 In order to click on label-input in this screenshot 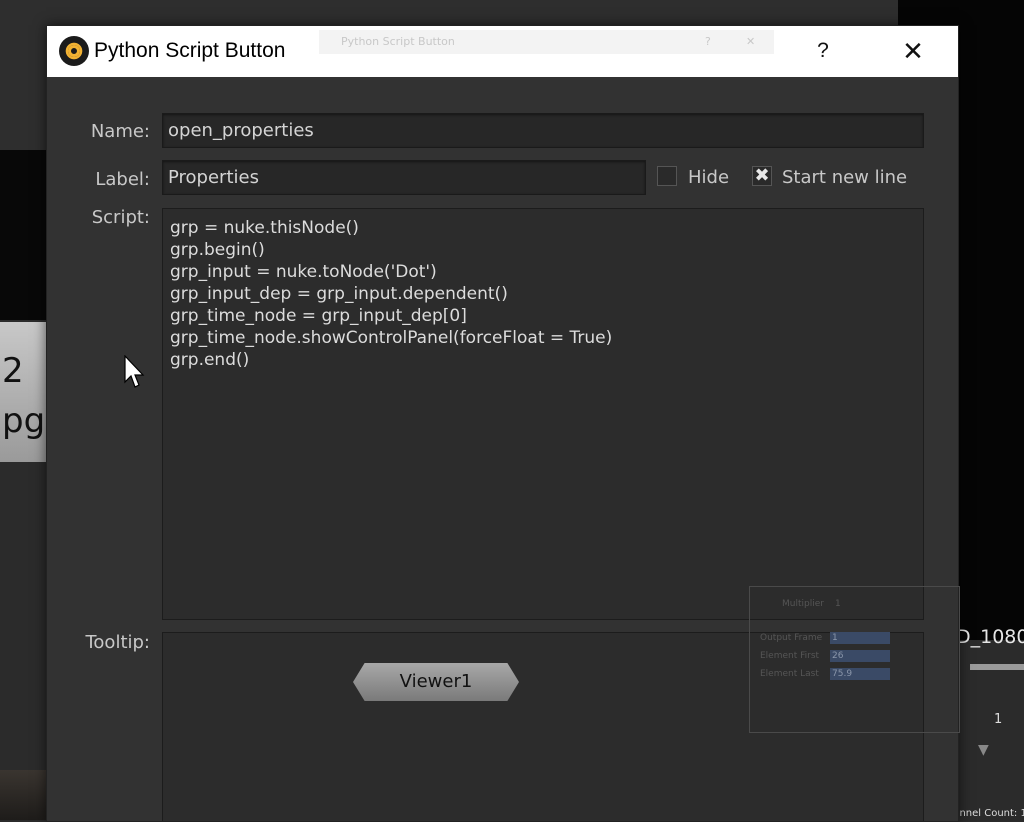, I will do `click(404, 177)`.